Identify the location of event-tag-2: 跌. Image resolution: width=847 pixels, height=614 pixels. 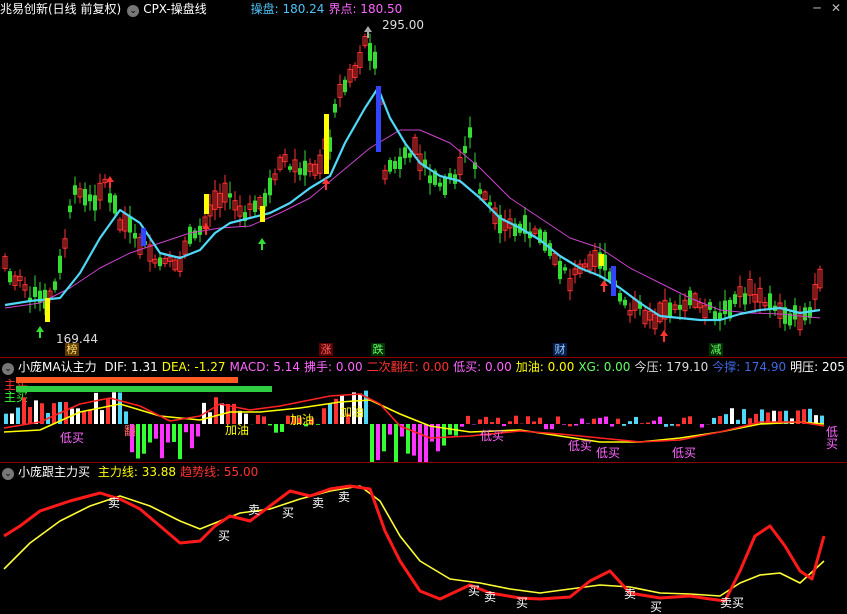
(378, 349).